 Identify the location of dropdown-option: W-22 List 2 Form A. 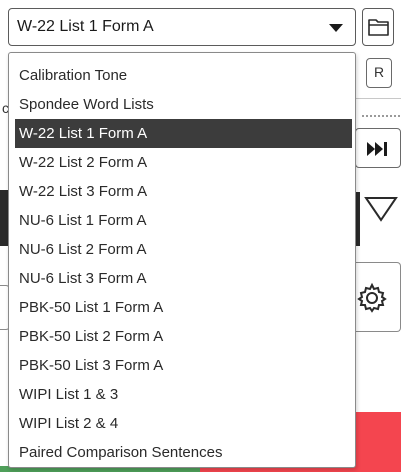
(183, 162).